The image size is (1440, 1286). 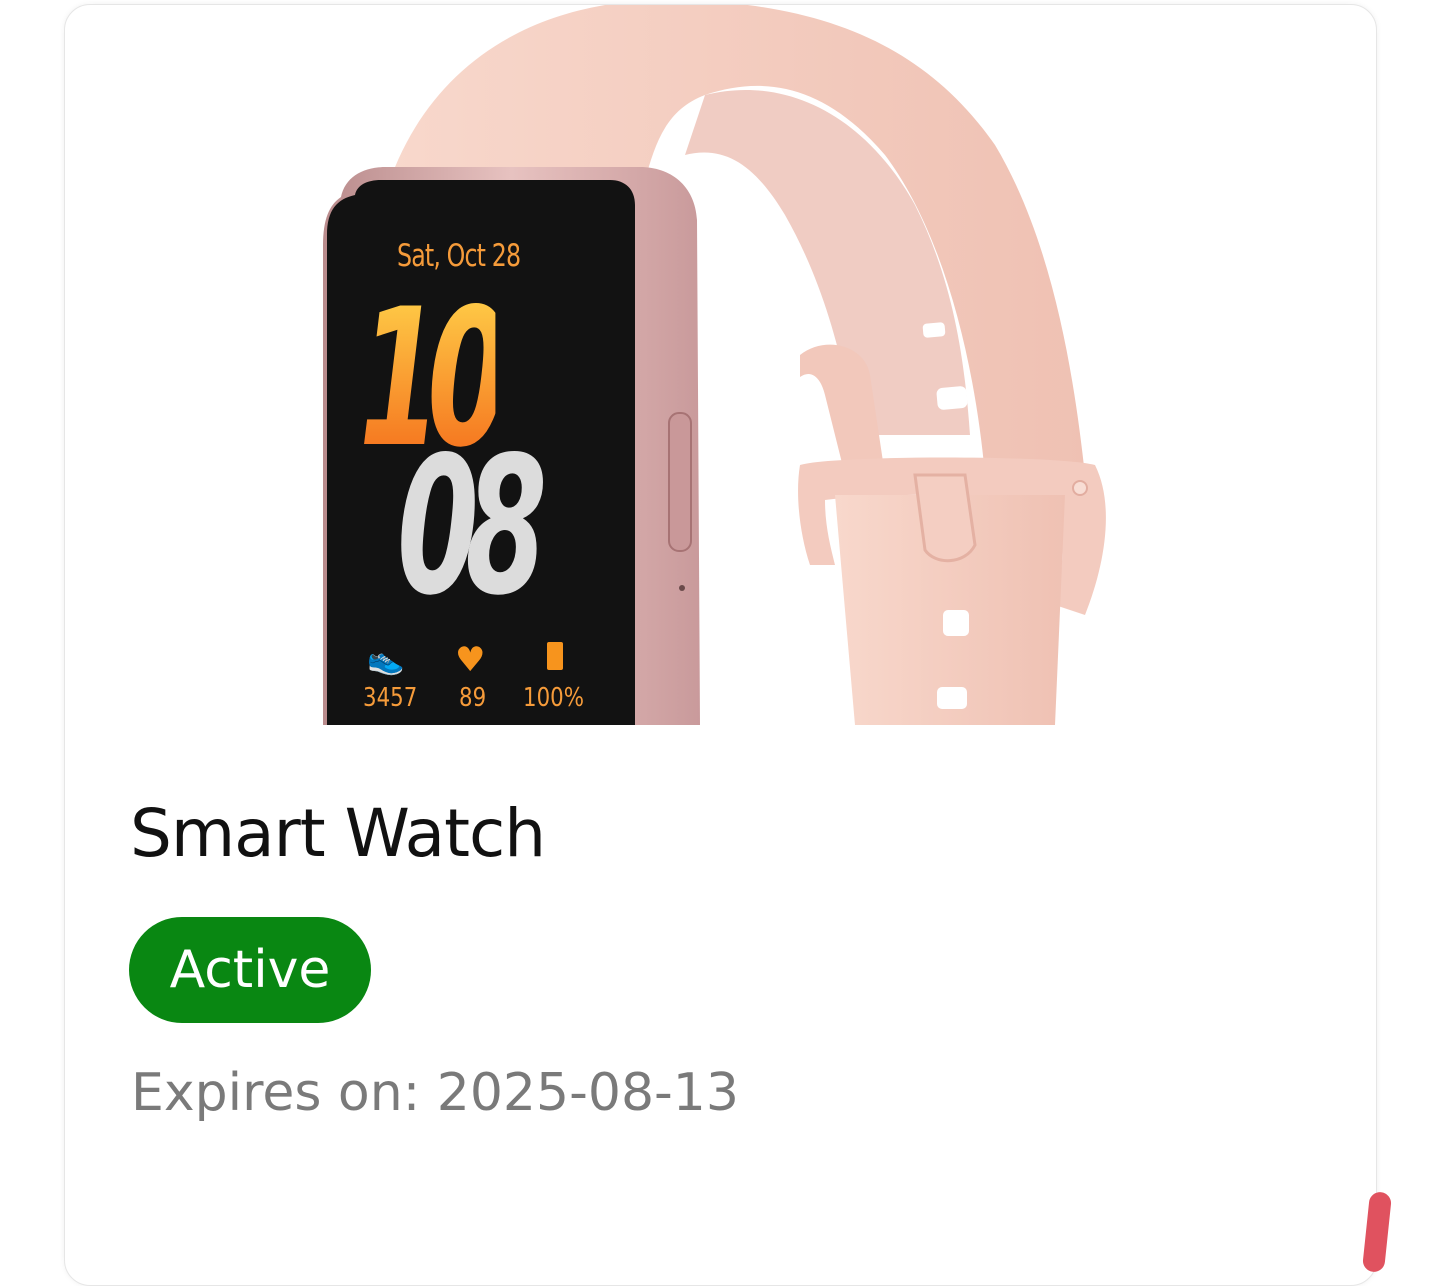 I want to click on watch-minute: 08, so click(x=472, y=526).